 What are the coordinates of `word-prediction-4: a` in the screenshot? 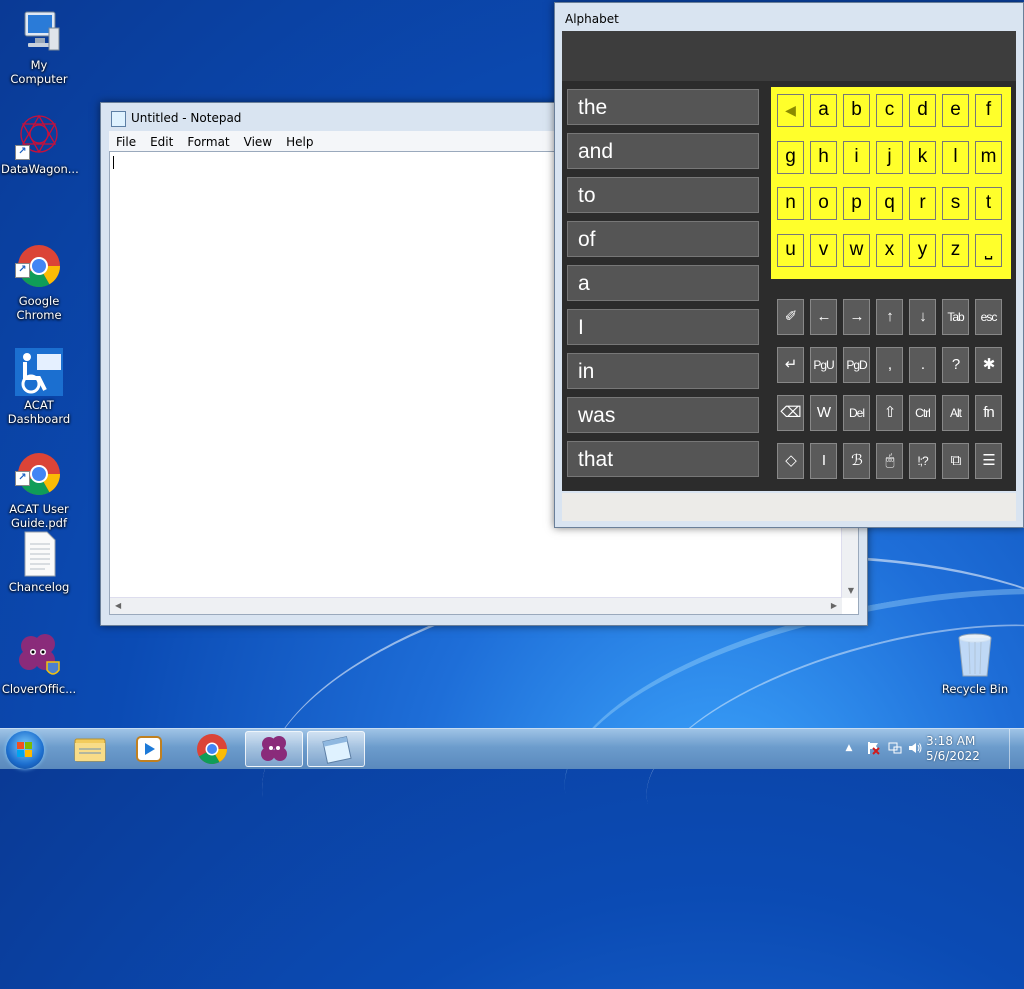 It's located at (663, 283).